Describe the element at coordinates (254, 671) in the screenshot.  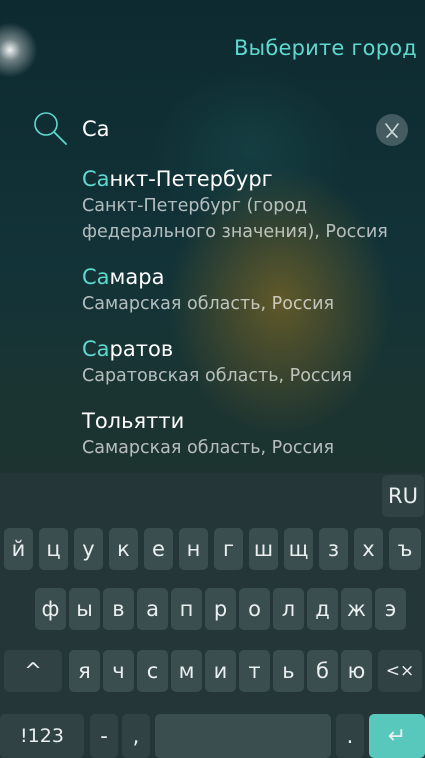
I see `key: т` at that location.